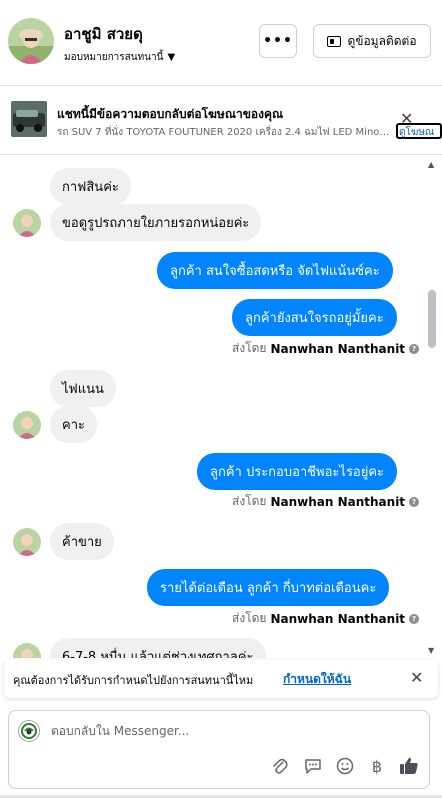 This screenshot has height=798, width=442. Describe the element at coordinates (409, 766) in the screenshot. I see `thumbs-up-icon` at that location.